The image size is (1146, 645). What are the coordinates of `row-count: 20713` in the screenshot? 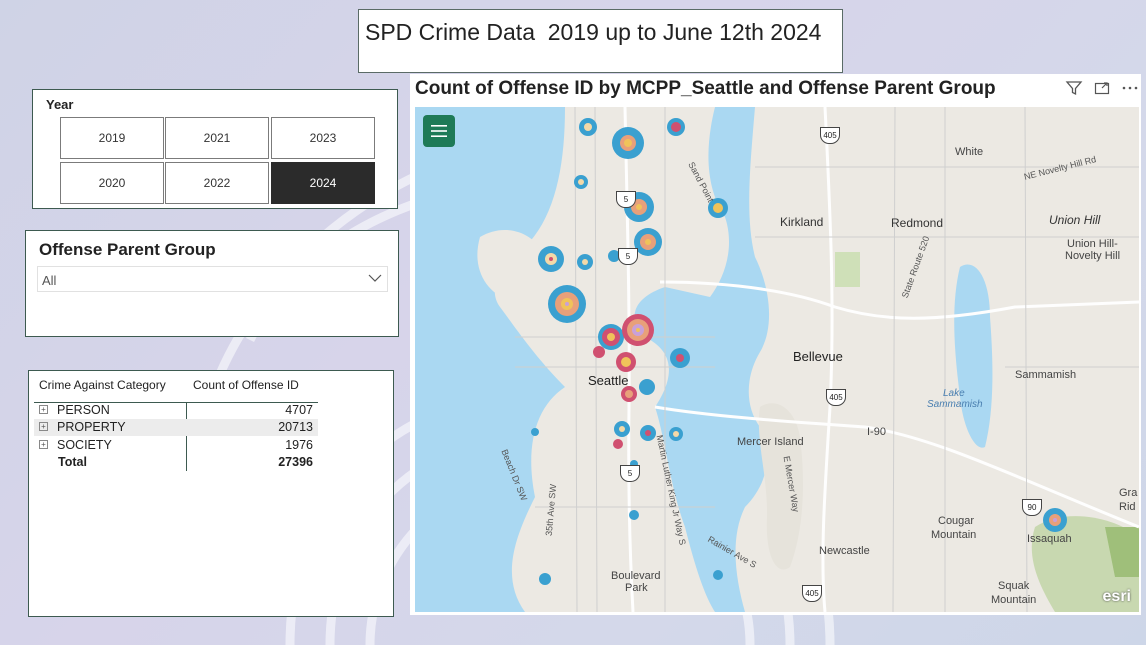 It's located at (295, 427).